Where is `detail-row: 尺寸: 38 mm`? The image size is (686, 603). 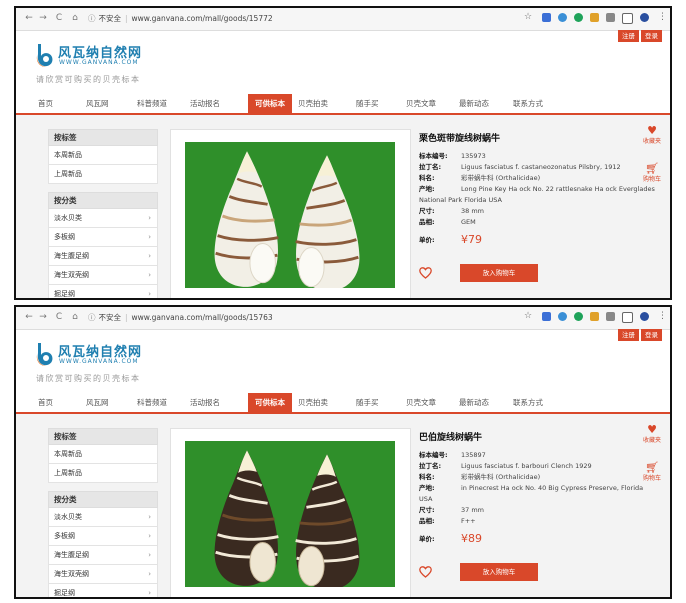
detail-row: 尺寸: 38 mm is located at coordinates (537, 211).